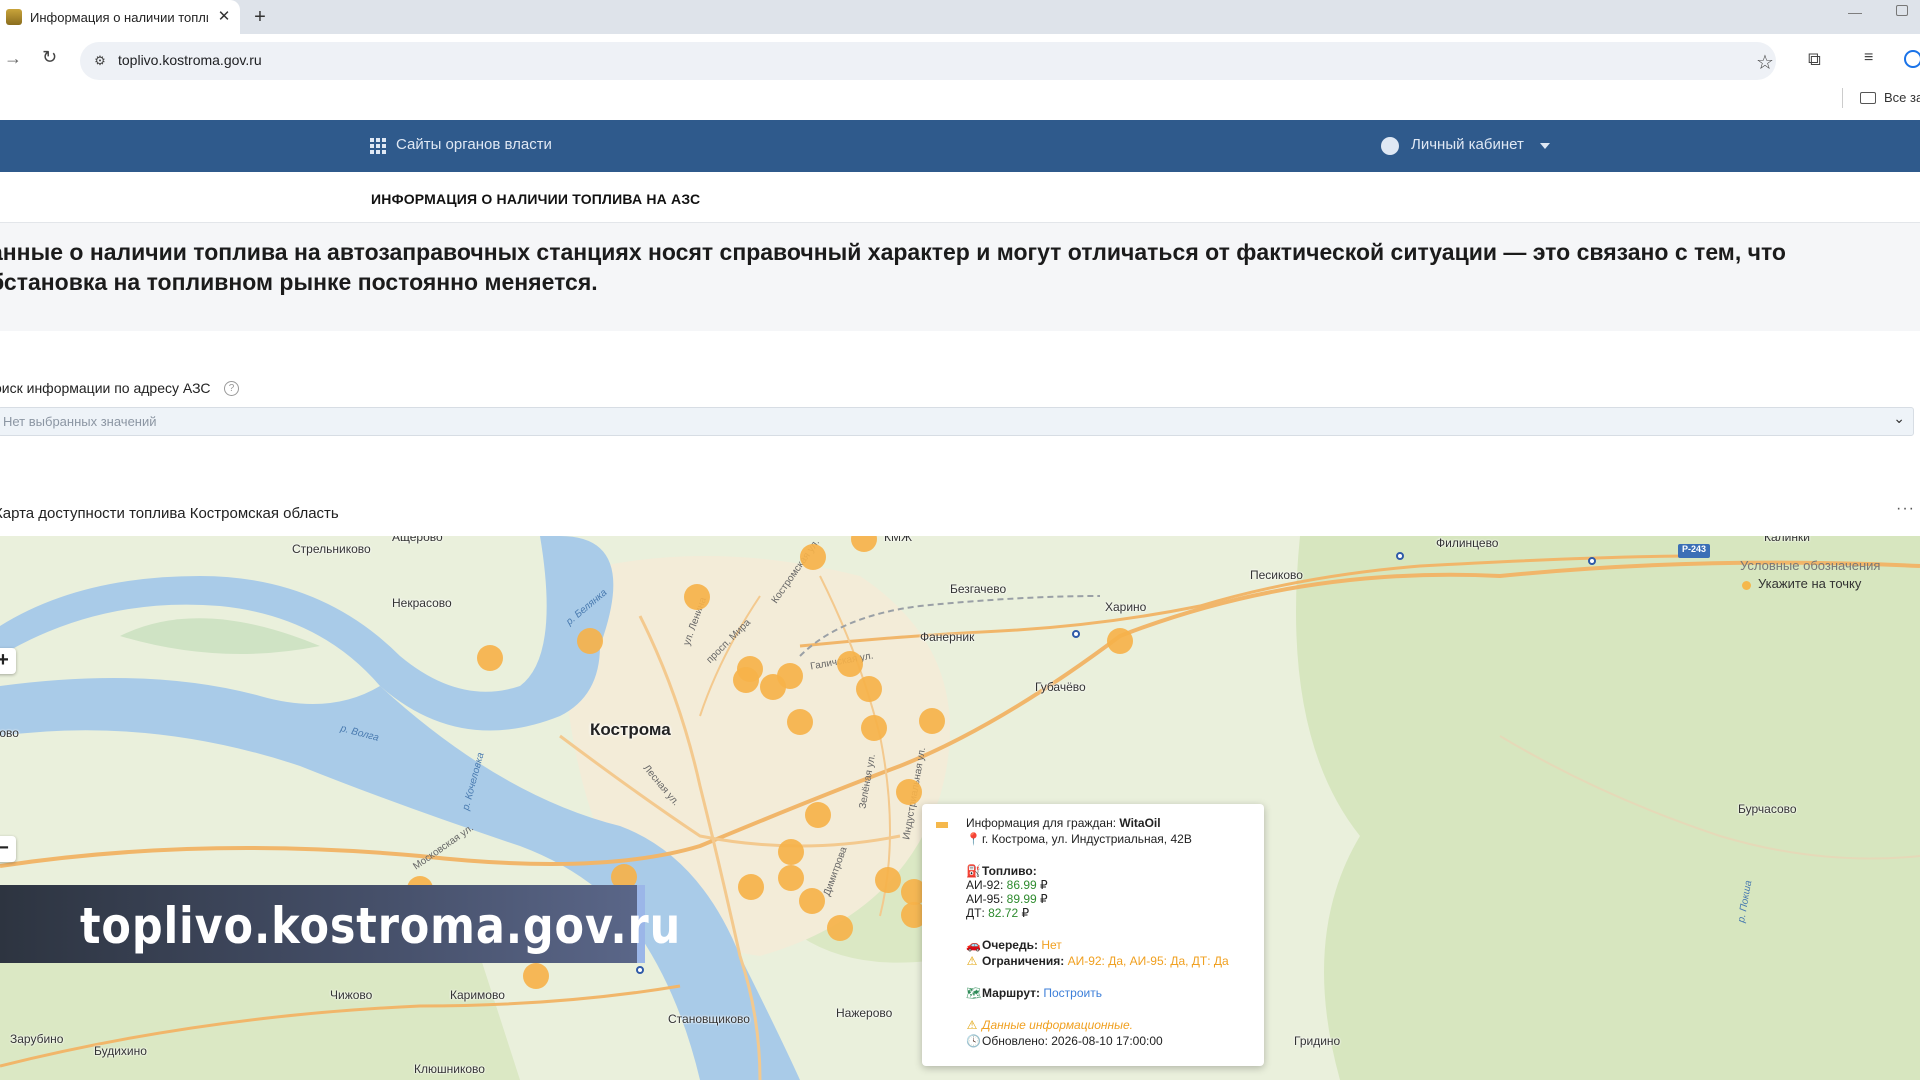 This screenshot has height=1080, width=1920. What do you see at coordinates (1814, 59) in the screenshot?
I see `extensions-icon: ⧉` at bounding box center [1814, 59].